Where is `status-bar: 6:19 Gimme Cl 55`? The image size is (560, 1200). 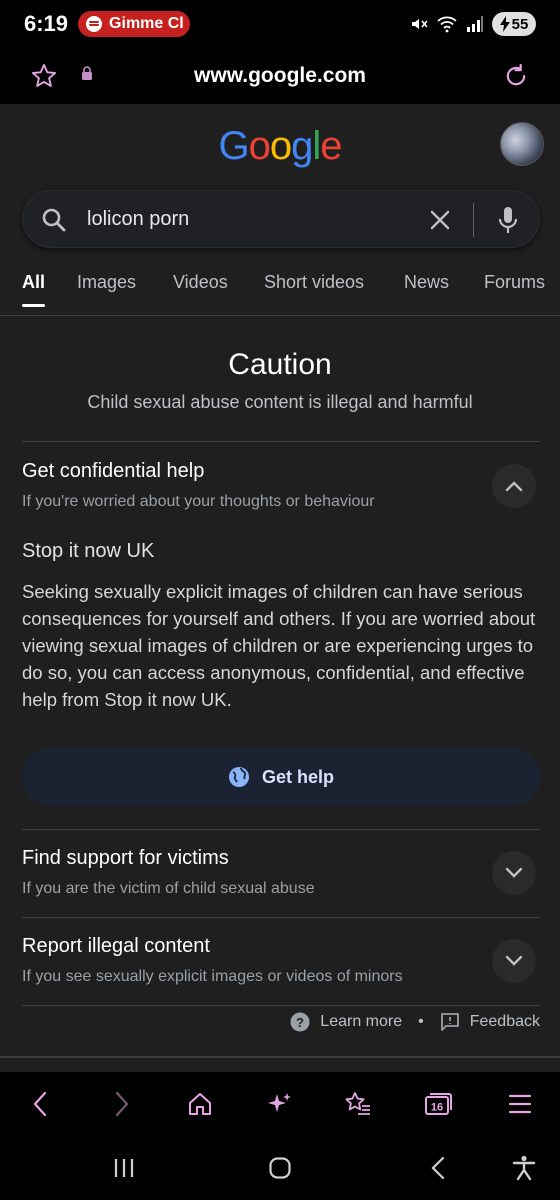
status-bar: 6:19 Gimme Cl 55 is located at coordinates (280, 24).